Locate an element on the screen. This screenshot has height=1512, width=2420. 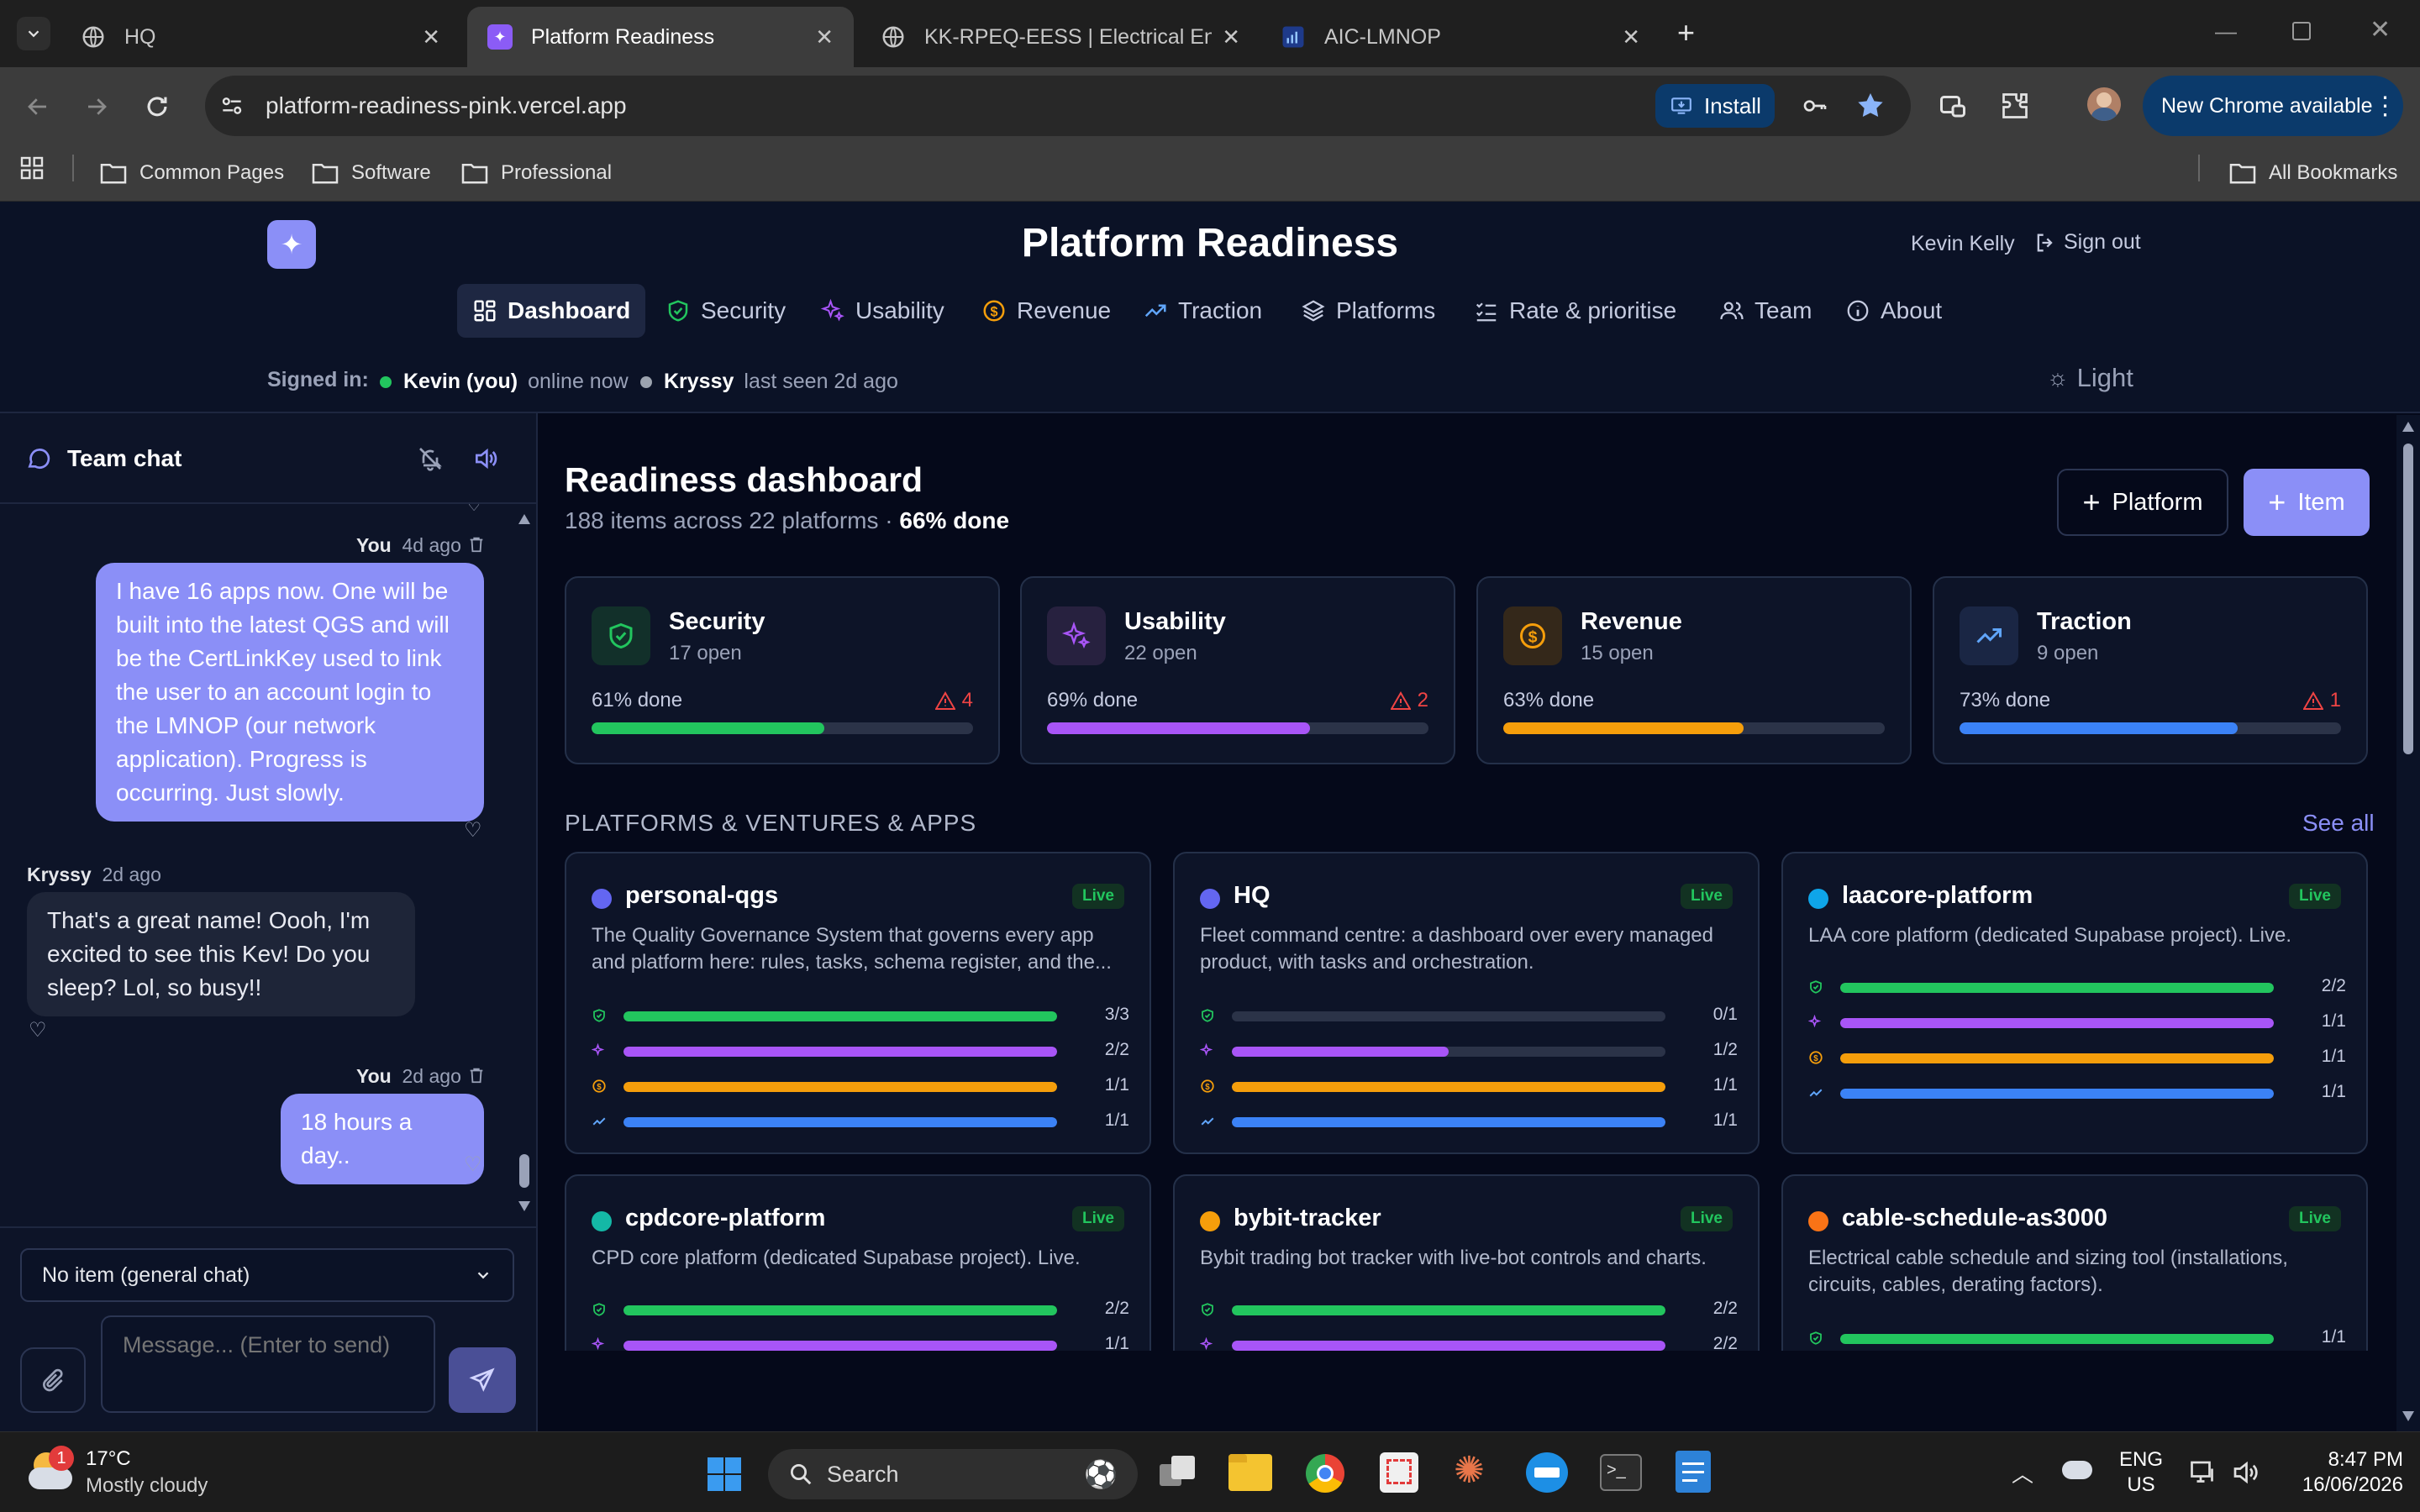
network-monitor-icon is located at coordinates (2203, 1472).